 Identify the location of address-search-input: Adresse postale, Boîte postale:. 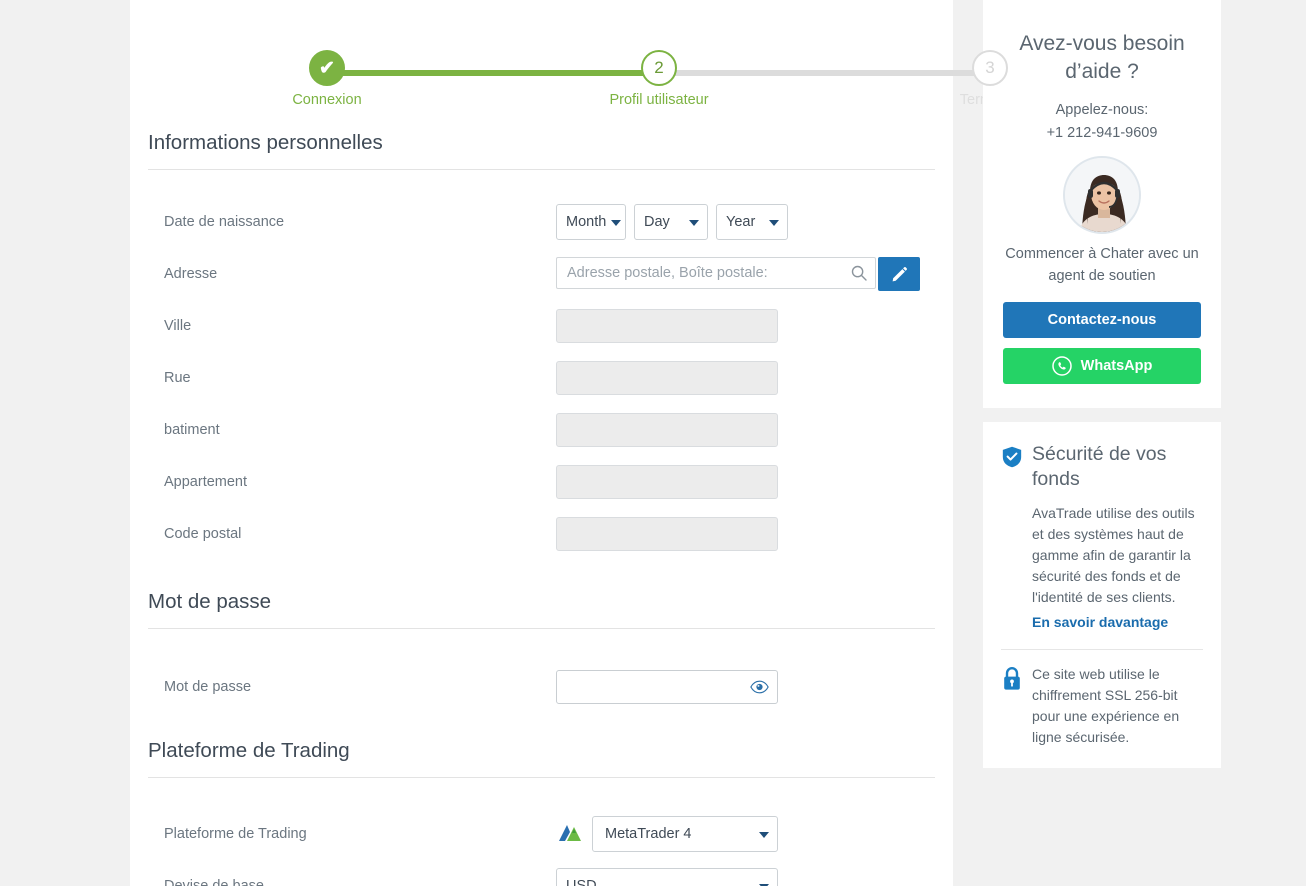
(716, 273).